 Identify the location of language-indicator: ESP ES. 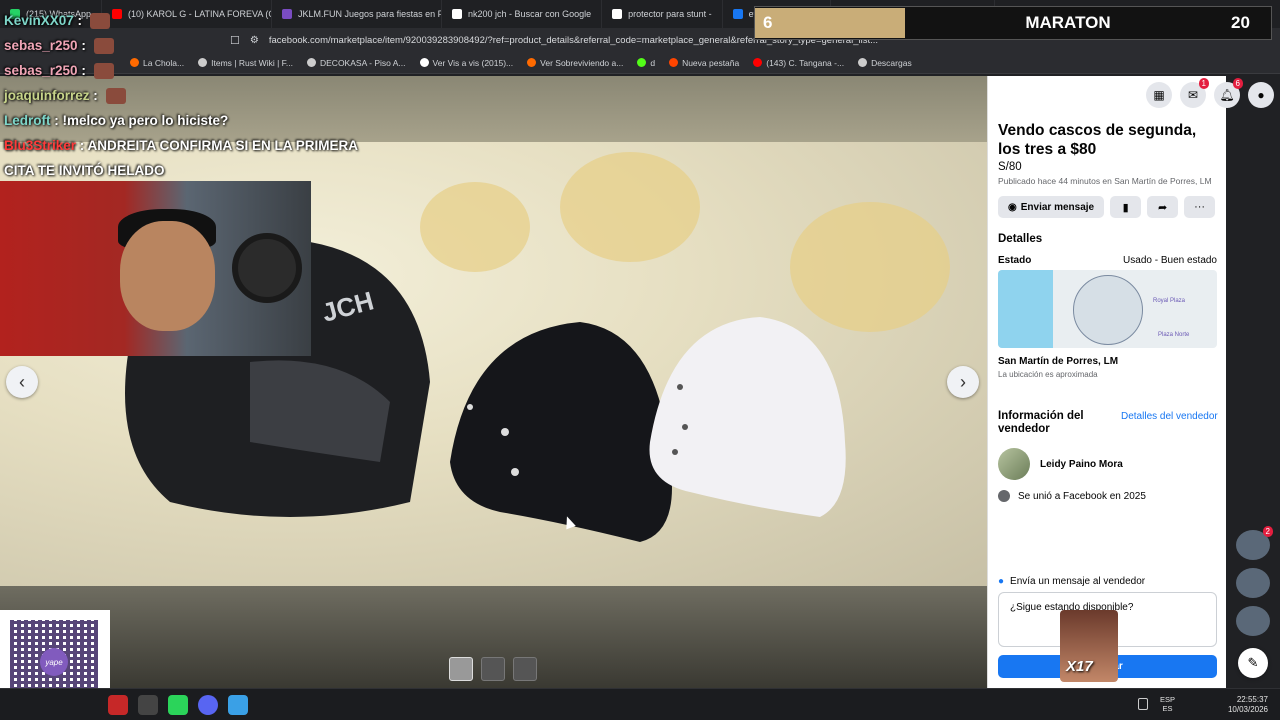
(1167, 704).